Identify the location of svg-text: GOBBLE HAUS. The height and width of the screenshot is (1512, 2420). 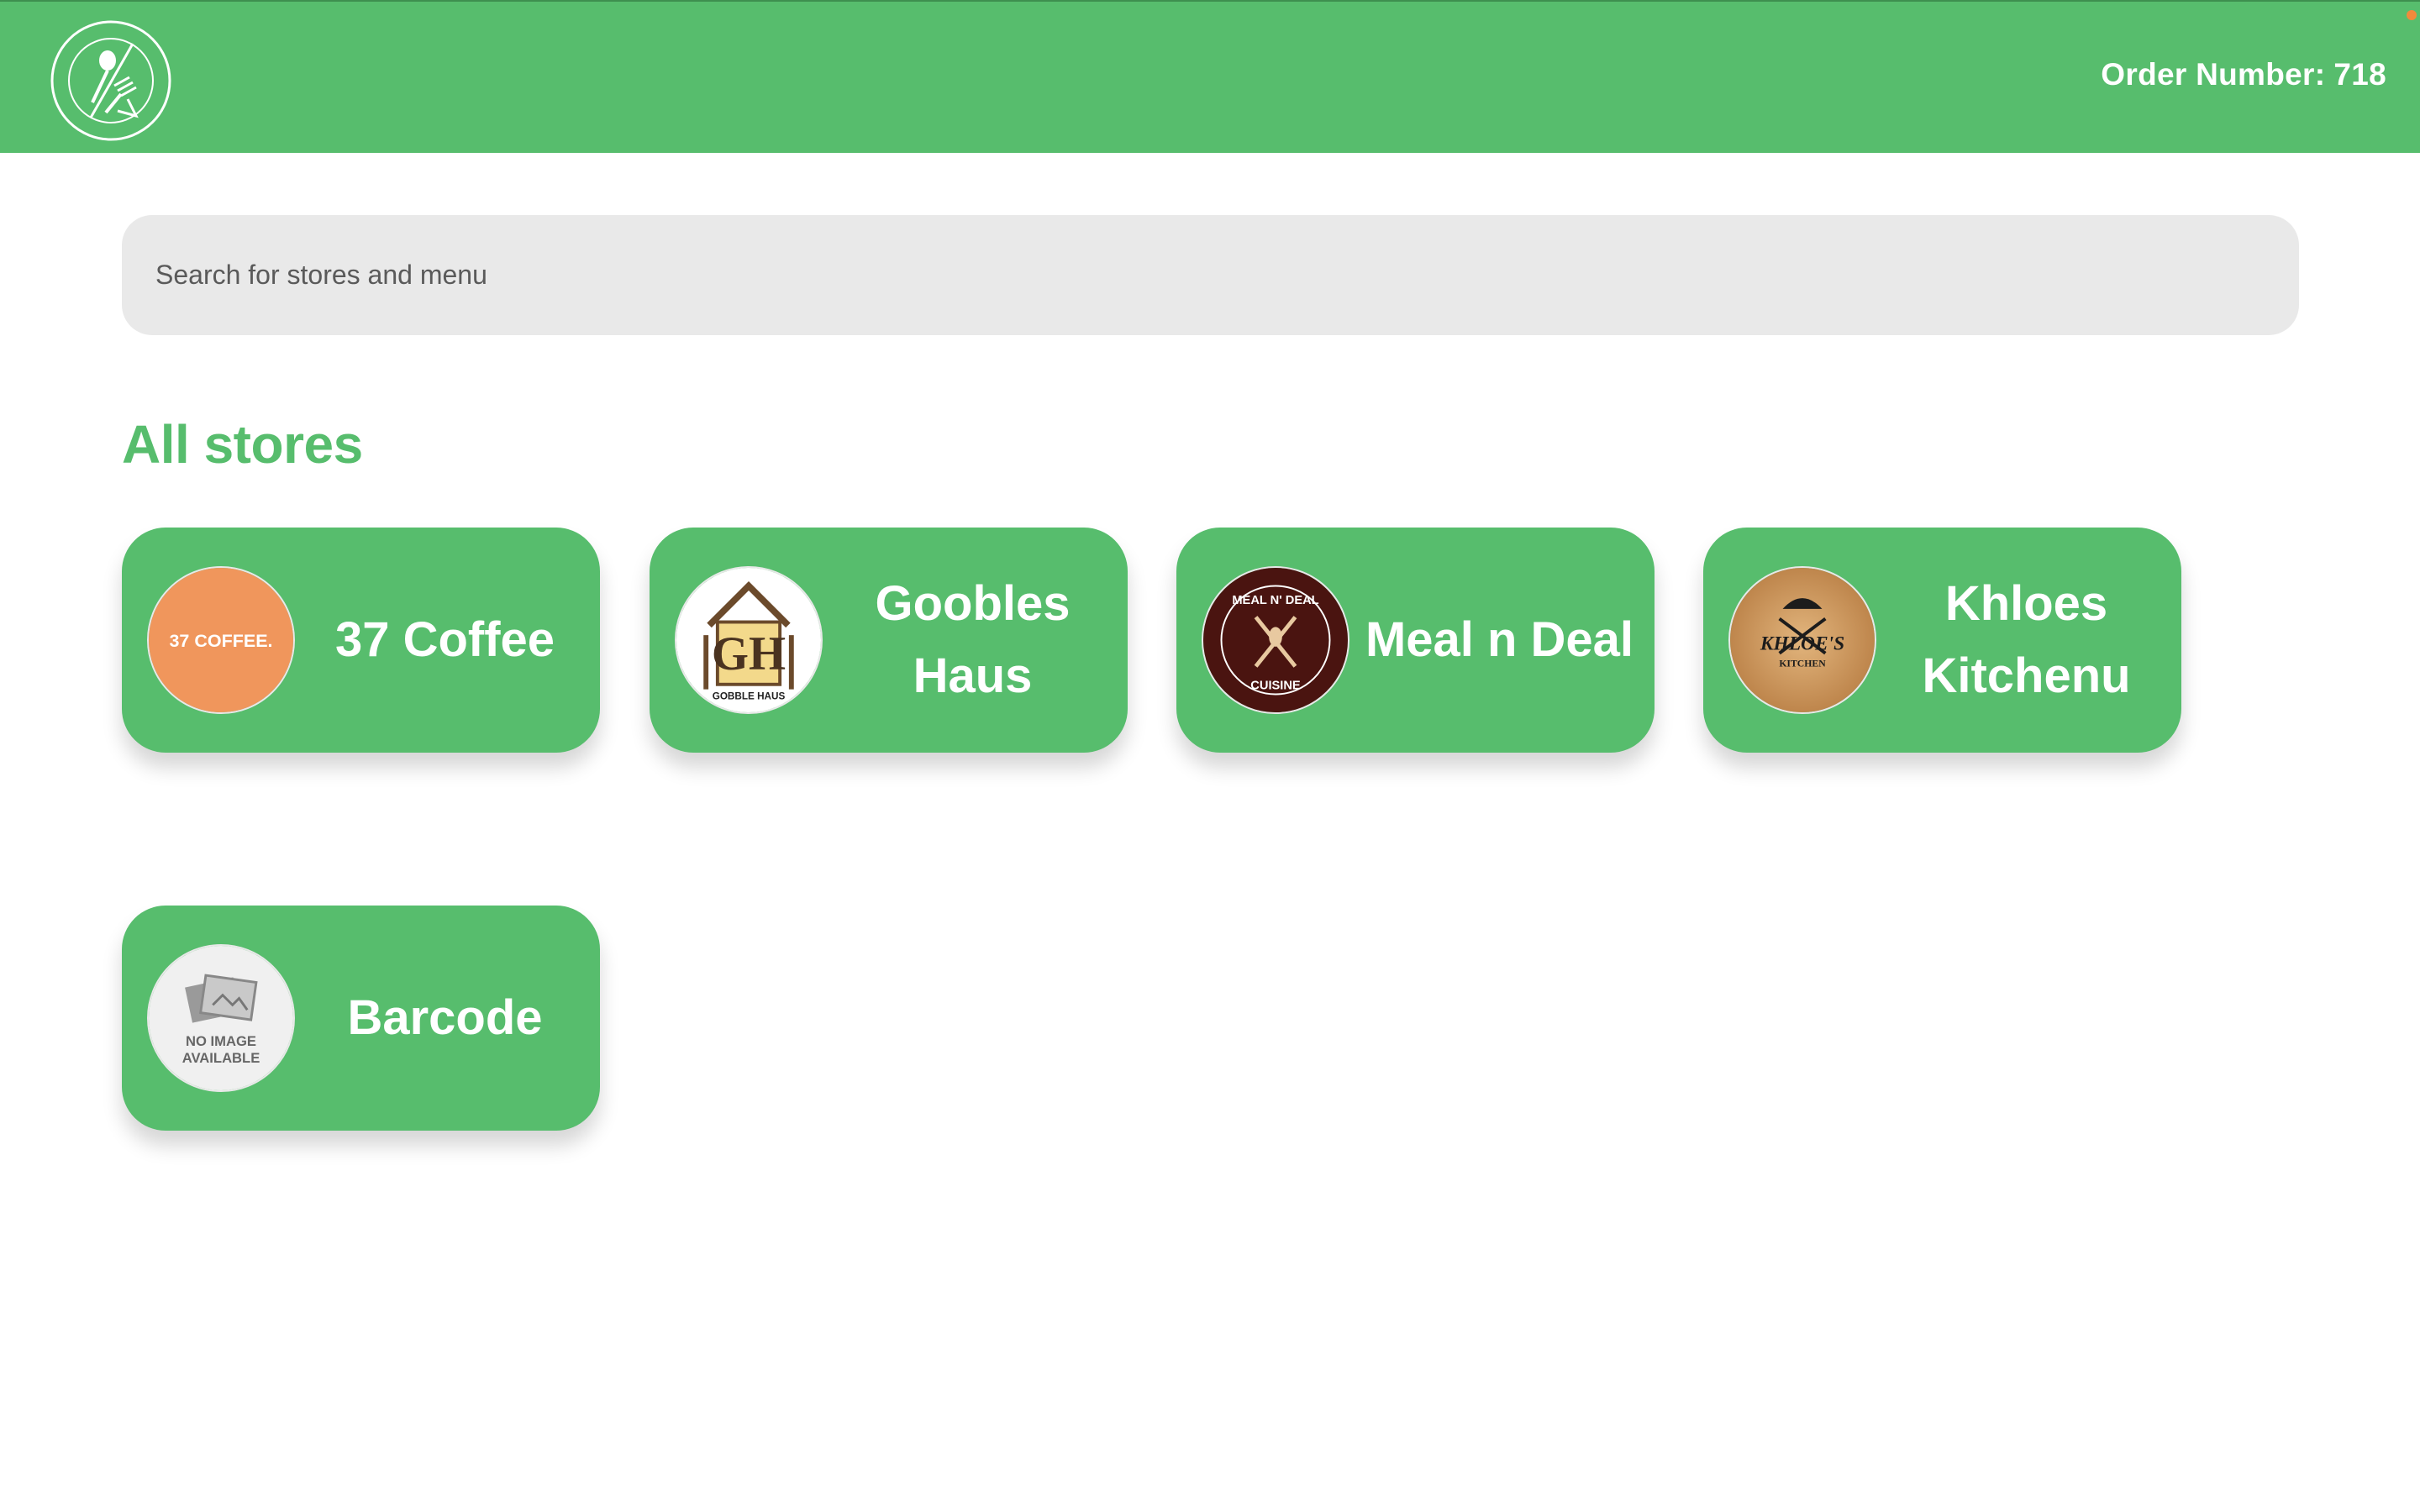
(749, 695).